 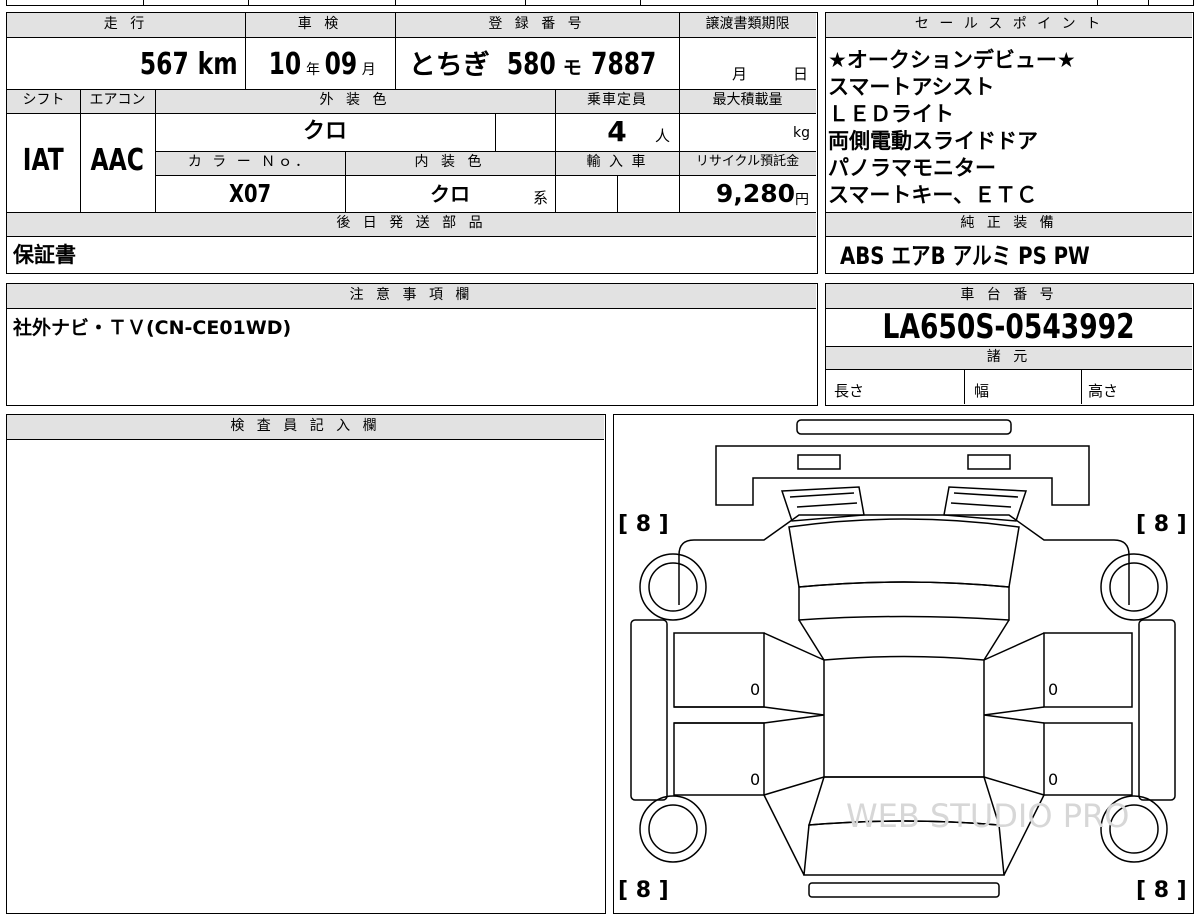 I want to click on recycle-deposit-label: リサイクル預託金, so click(x=747, y=161).